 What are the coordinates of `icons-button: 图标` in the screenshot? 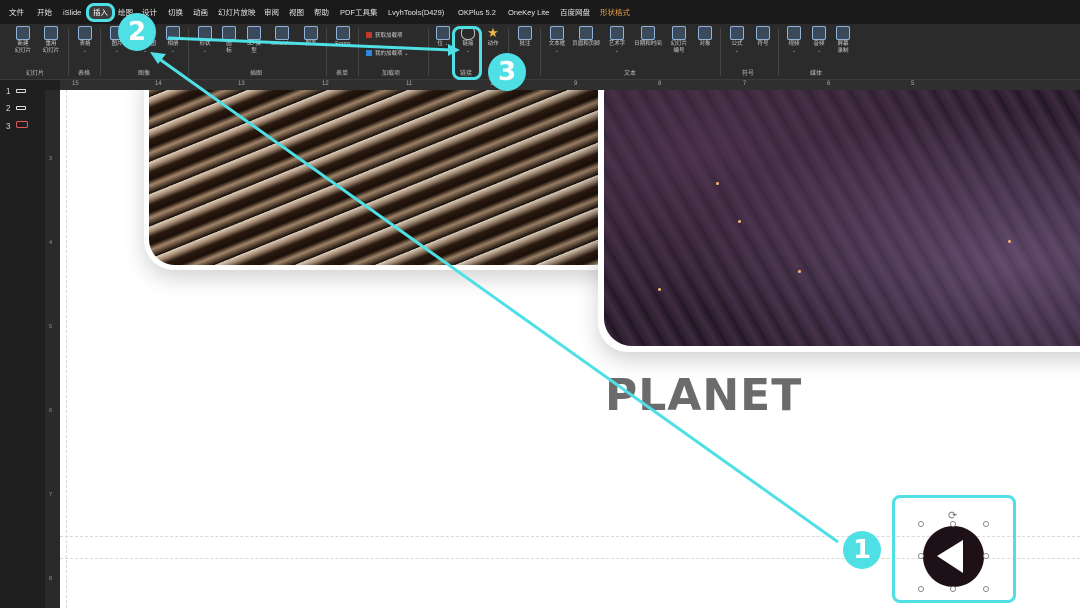 It's located at (229, 40).